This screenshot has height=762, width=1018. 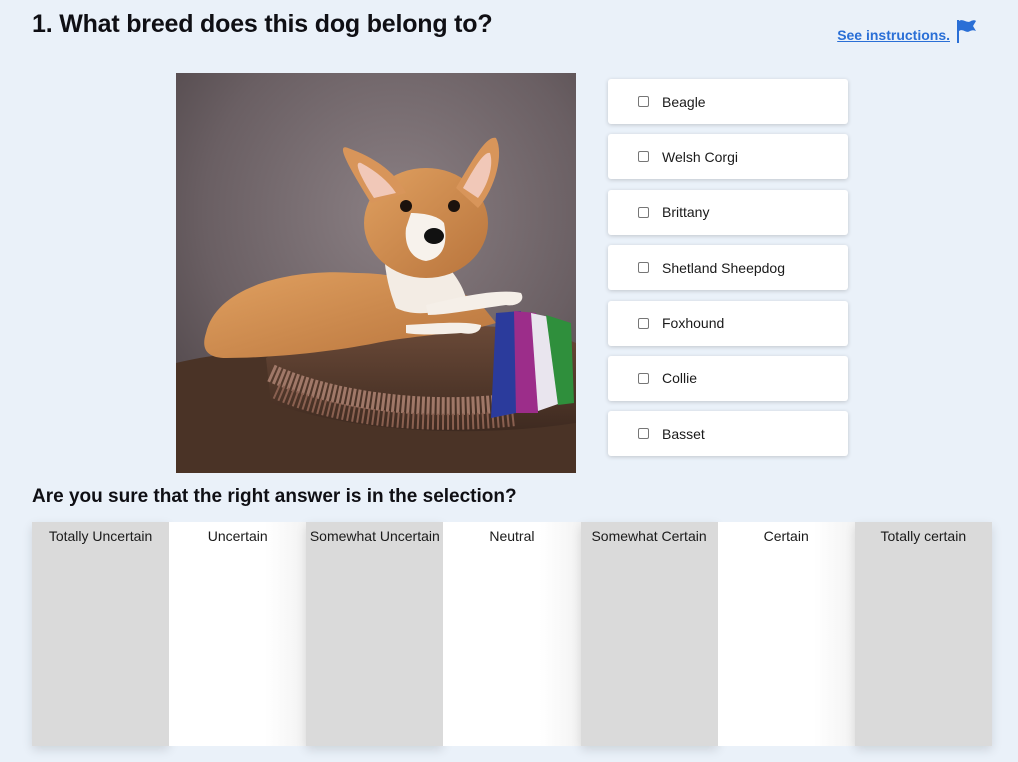 I want to click on option-foxhound: Foxhound, so click(x=728, y=323).